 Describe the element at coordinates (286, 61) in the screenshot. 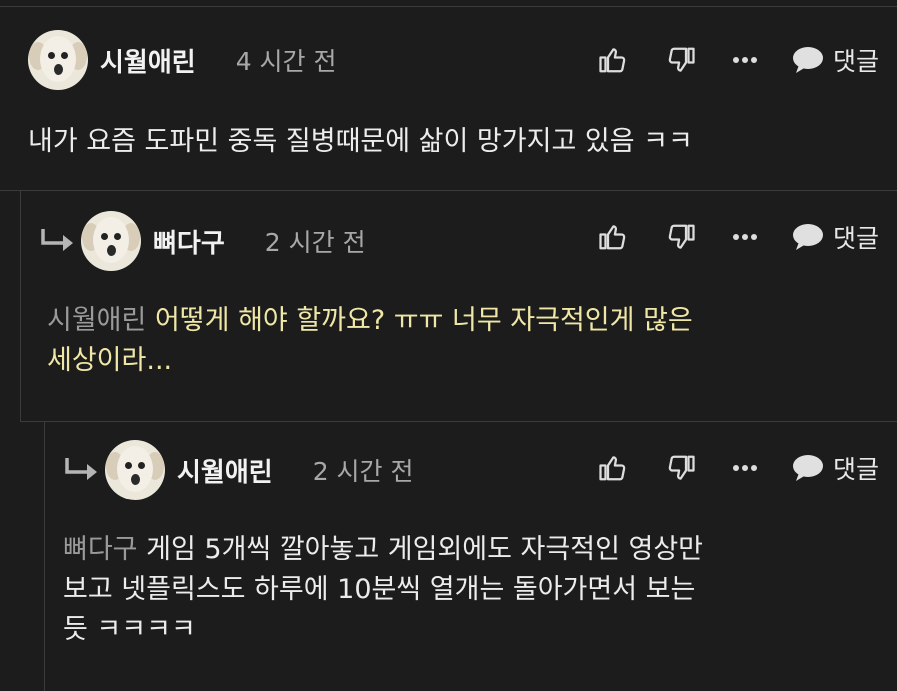

I see `timestamp: 4 시간 전` at that location.